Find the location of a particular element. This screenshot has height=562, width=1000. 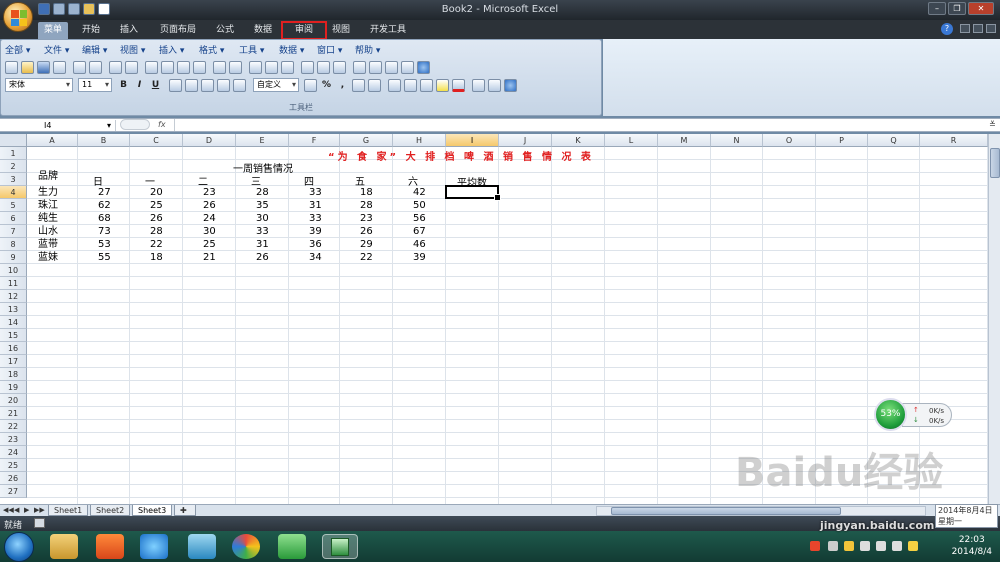

row-header-24: 24 is located at coordinates (13, 452).